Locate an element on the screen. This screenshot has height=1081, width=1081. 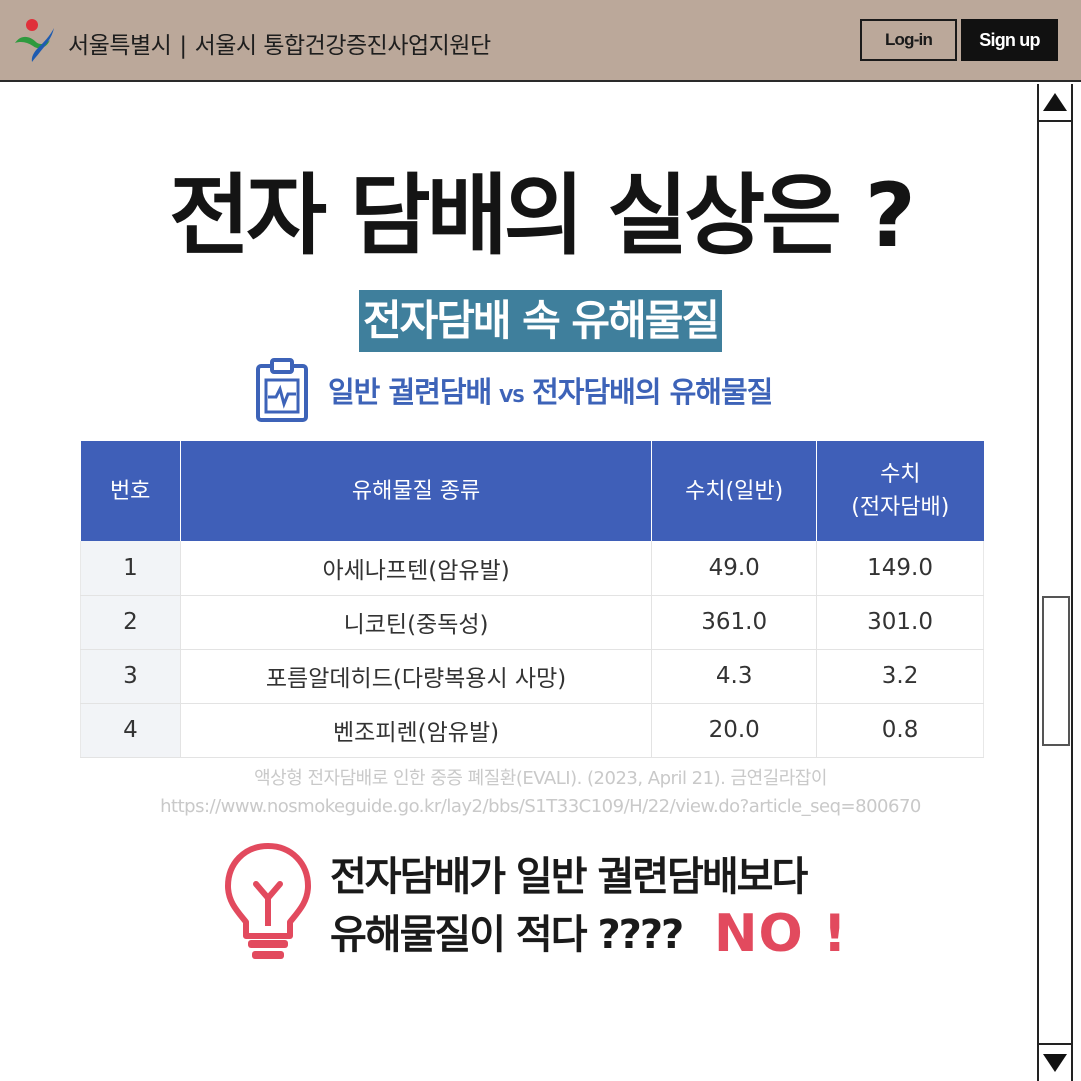
table-header-row: 번호 유해물질 종류 수치(일반) 수치 (전자담배) is located at coordinates (532, 491).